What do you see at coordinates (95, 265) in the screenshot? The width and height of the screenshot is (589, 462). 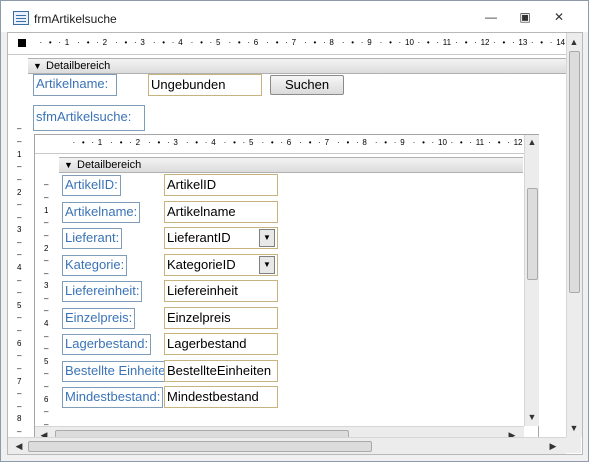 I see `field-label: Kategorie:` at bounding box center [95, 265].